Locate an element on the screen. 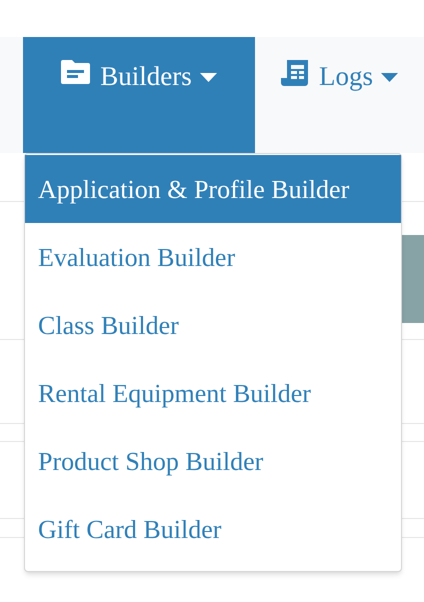 The image size is (424, 602). menu-item: Class Builder is located at coordinates (213, 325).